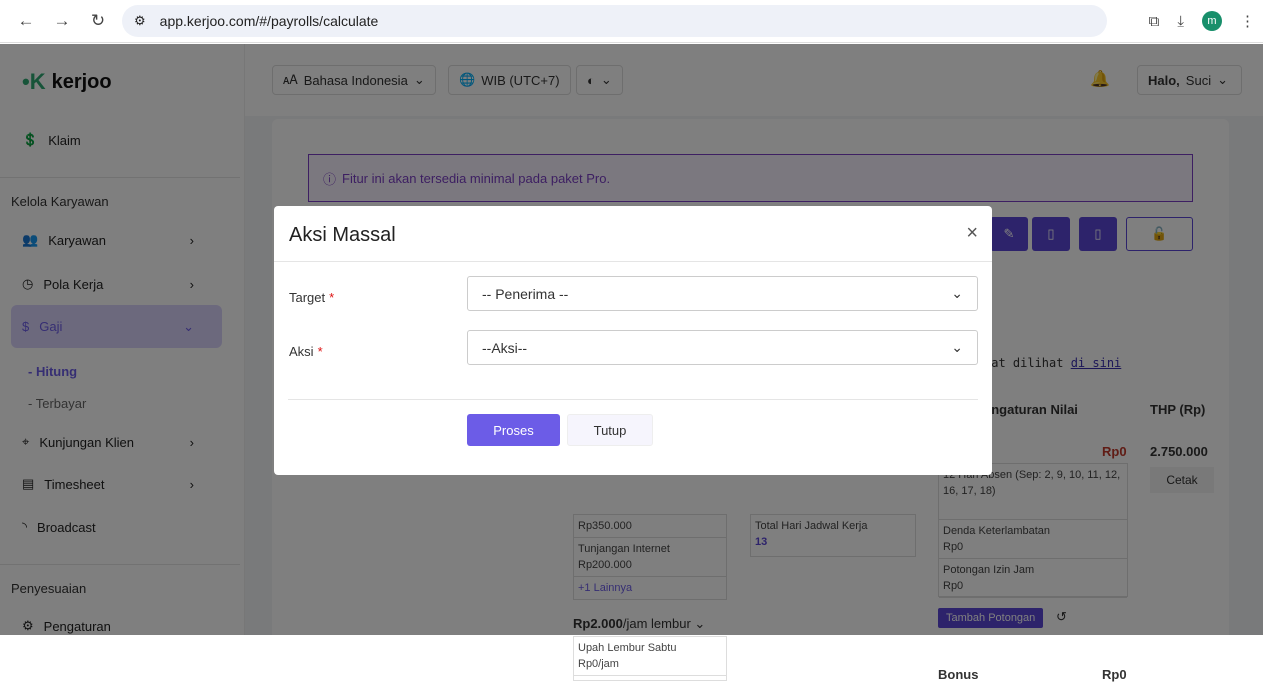 This screenshot has height=682, width=1263. Describe the element at coordinates (513, 430) in the screenshot. I see `proses-button: Proses` at that location.